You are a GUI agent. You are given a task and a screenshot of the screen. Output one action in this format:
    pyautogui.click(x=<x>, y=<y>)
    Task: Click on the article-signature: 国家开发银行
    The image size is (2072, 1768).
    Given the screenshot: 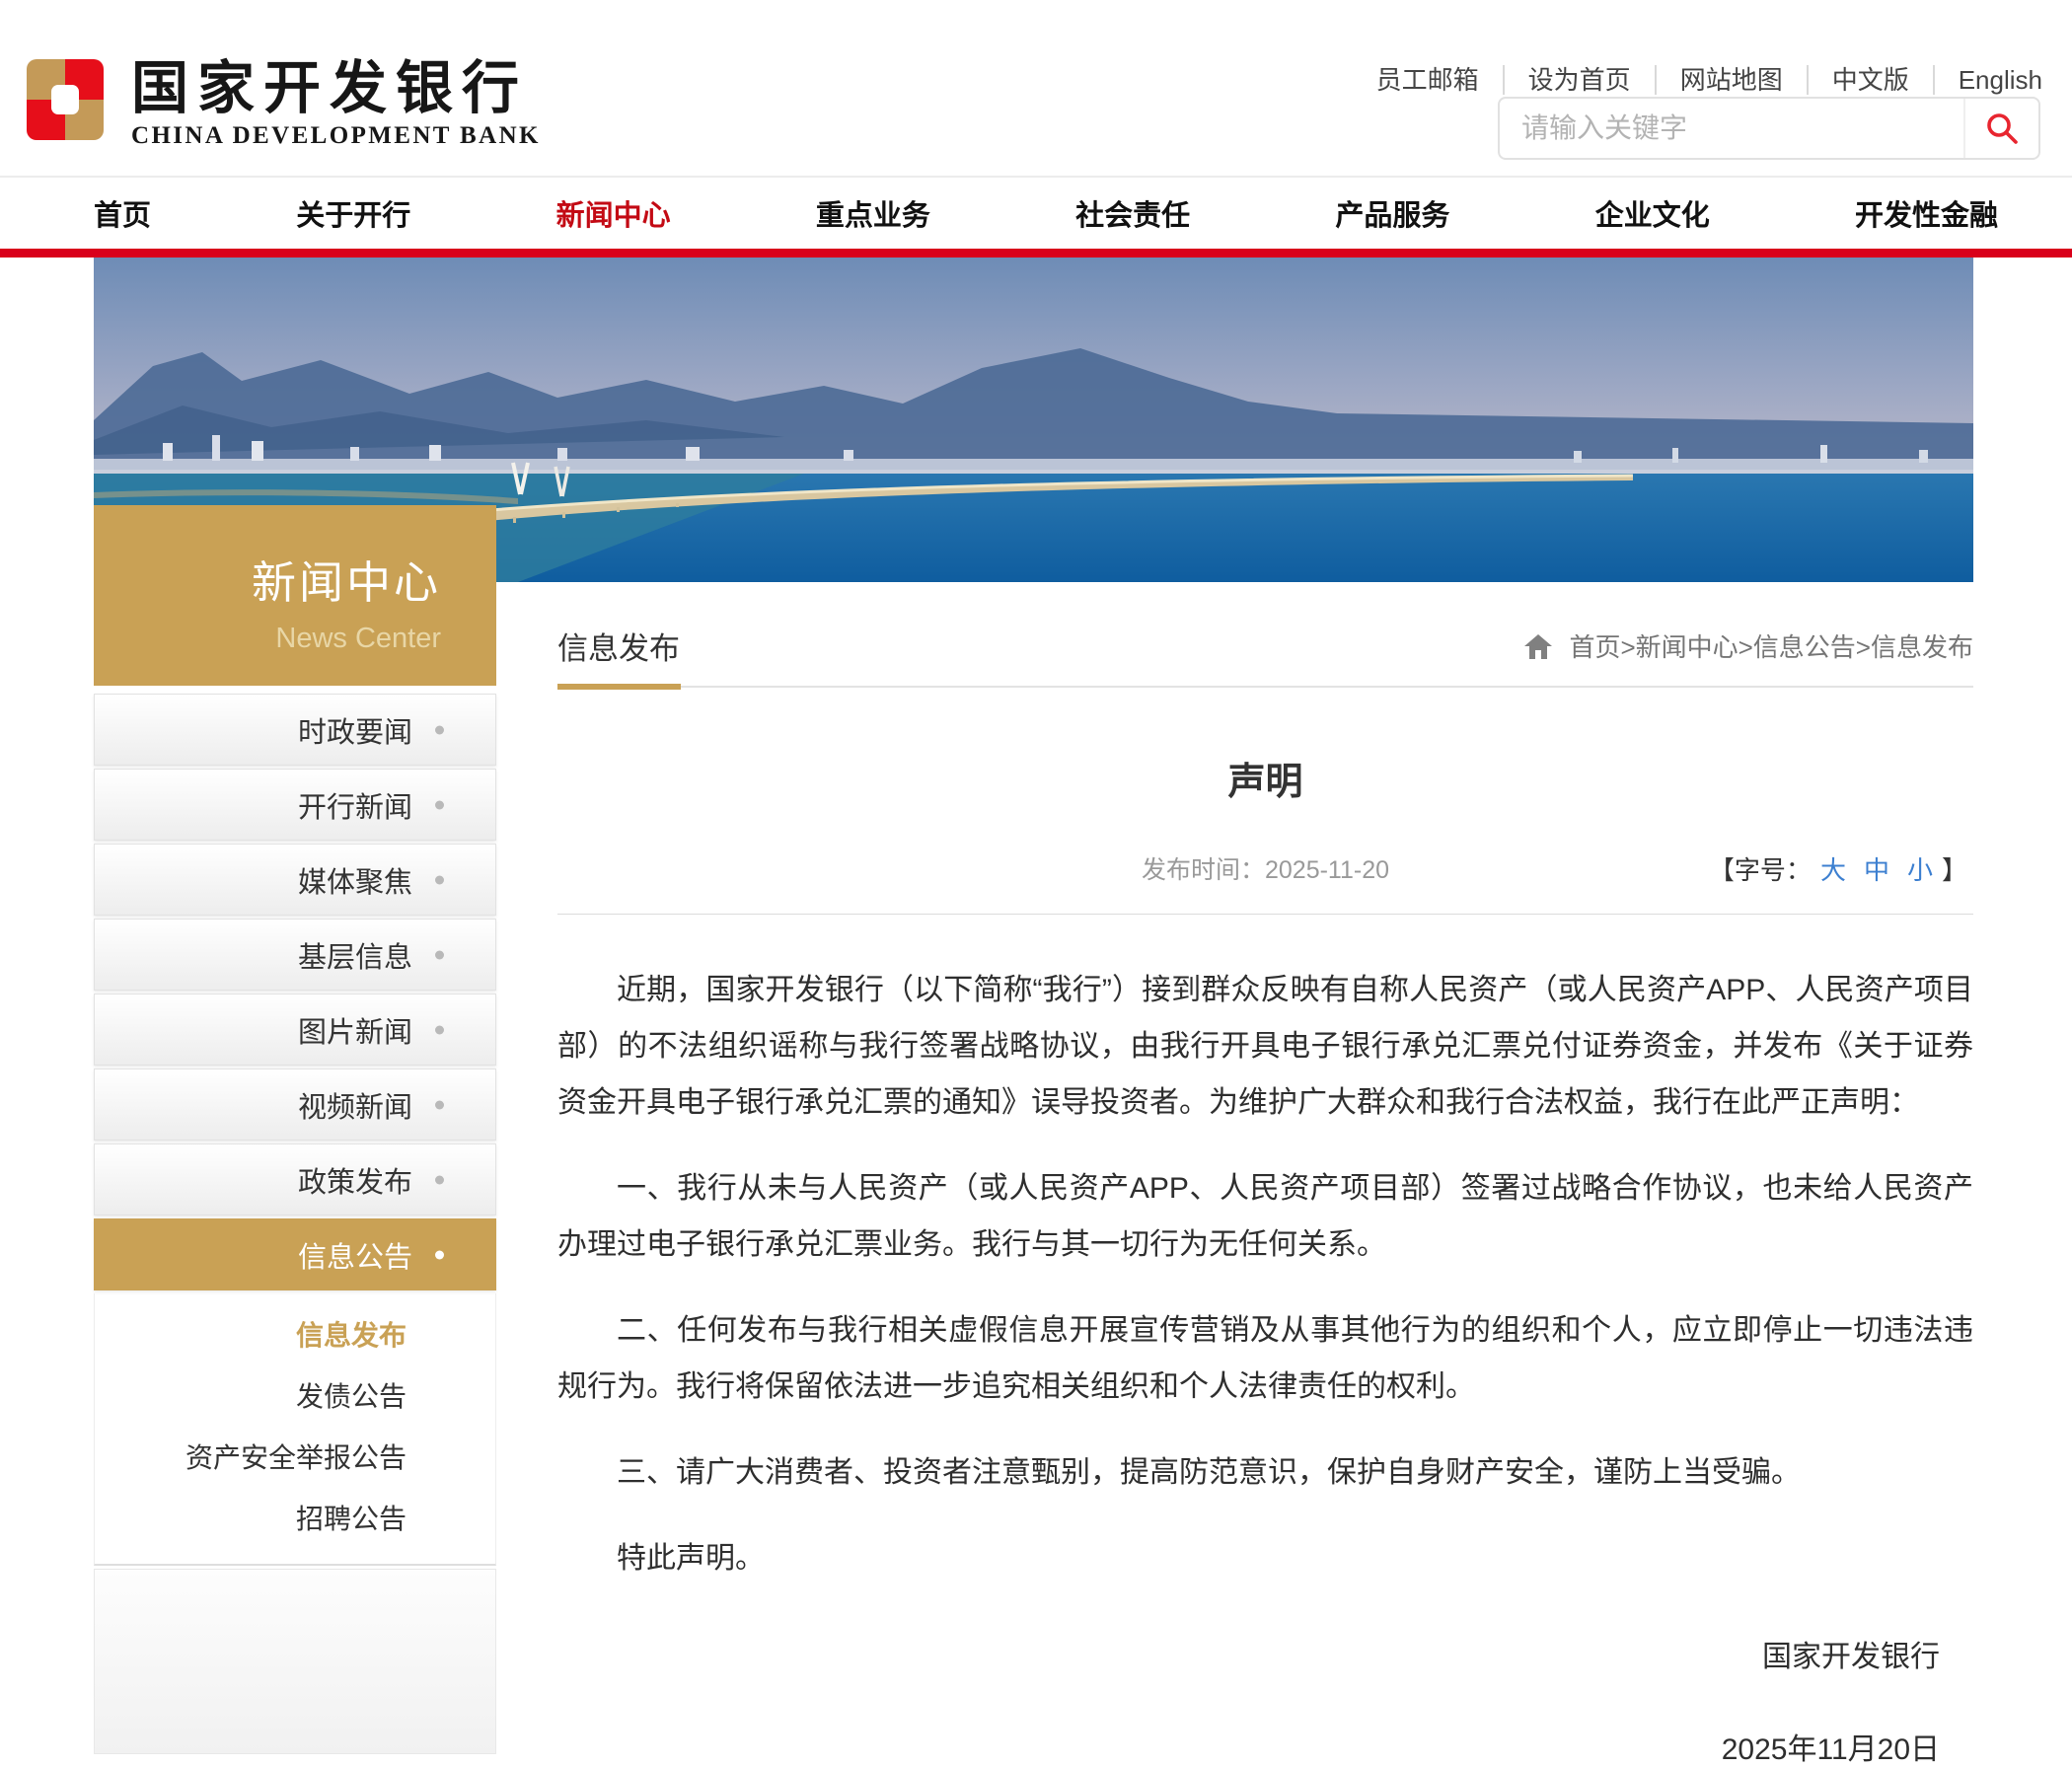 What is the action you would take?
    pyautogui.click(x=1851, y=1657)
    